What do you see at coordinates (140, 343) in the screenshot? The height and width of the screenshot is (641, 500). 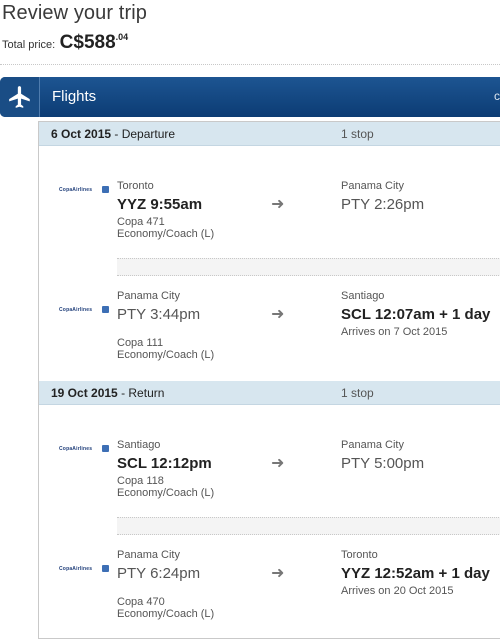 I see `flight-number: Copa 111` at bounding box center [140, 343].